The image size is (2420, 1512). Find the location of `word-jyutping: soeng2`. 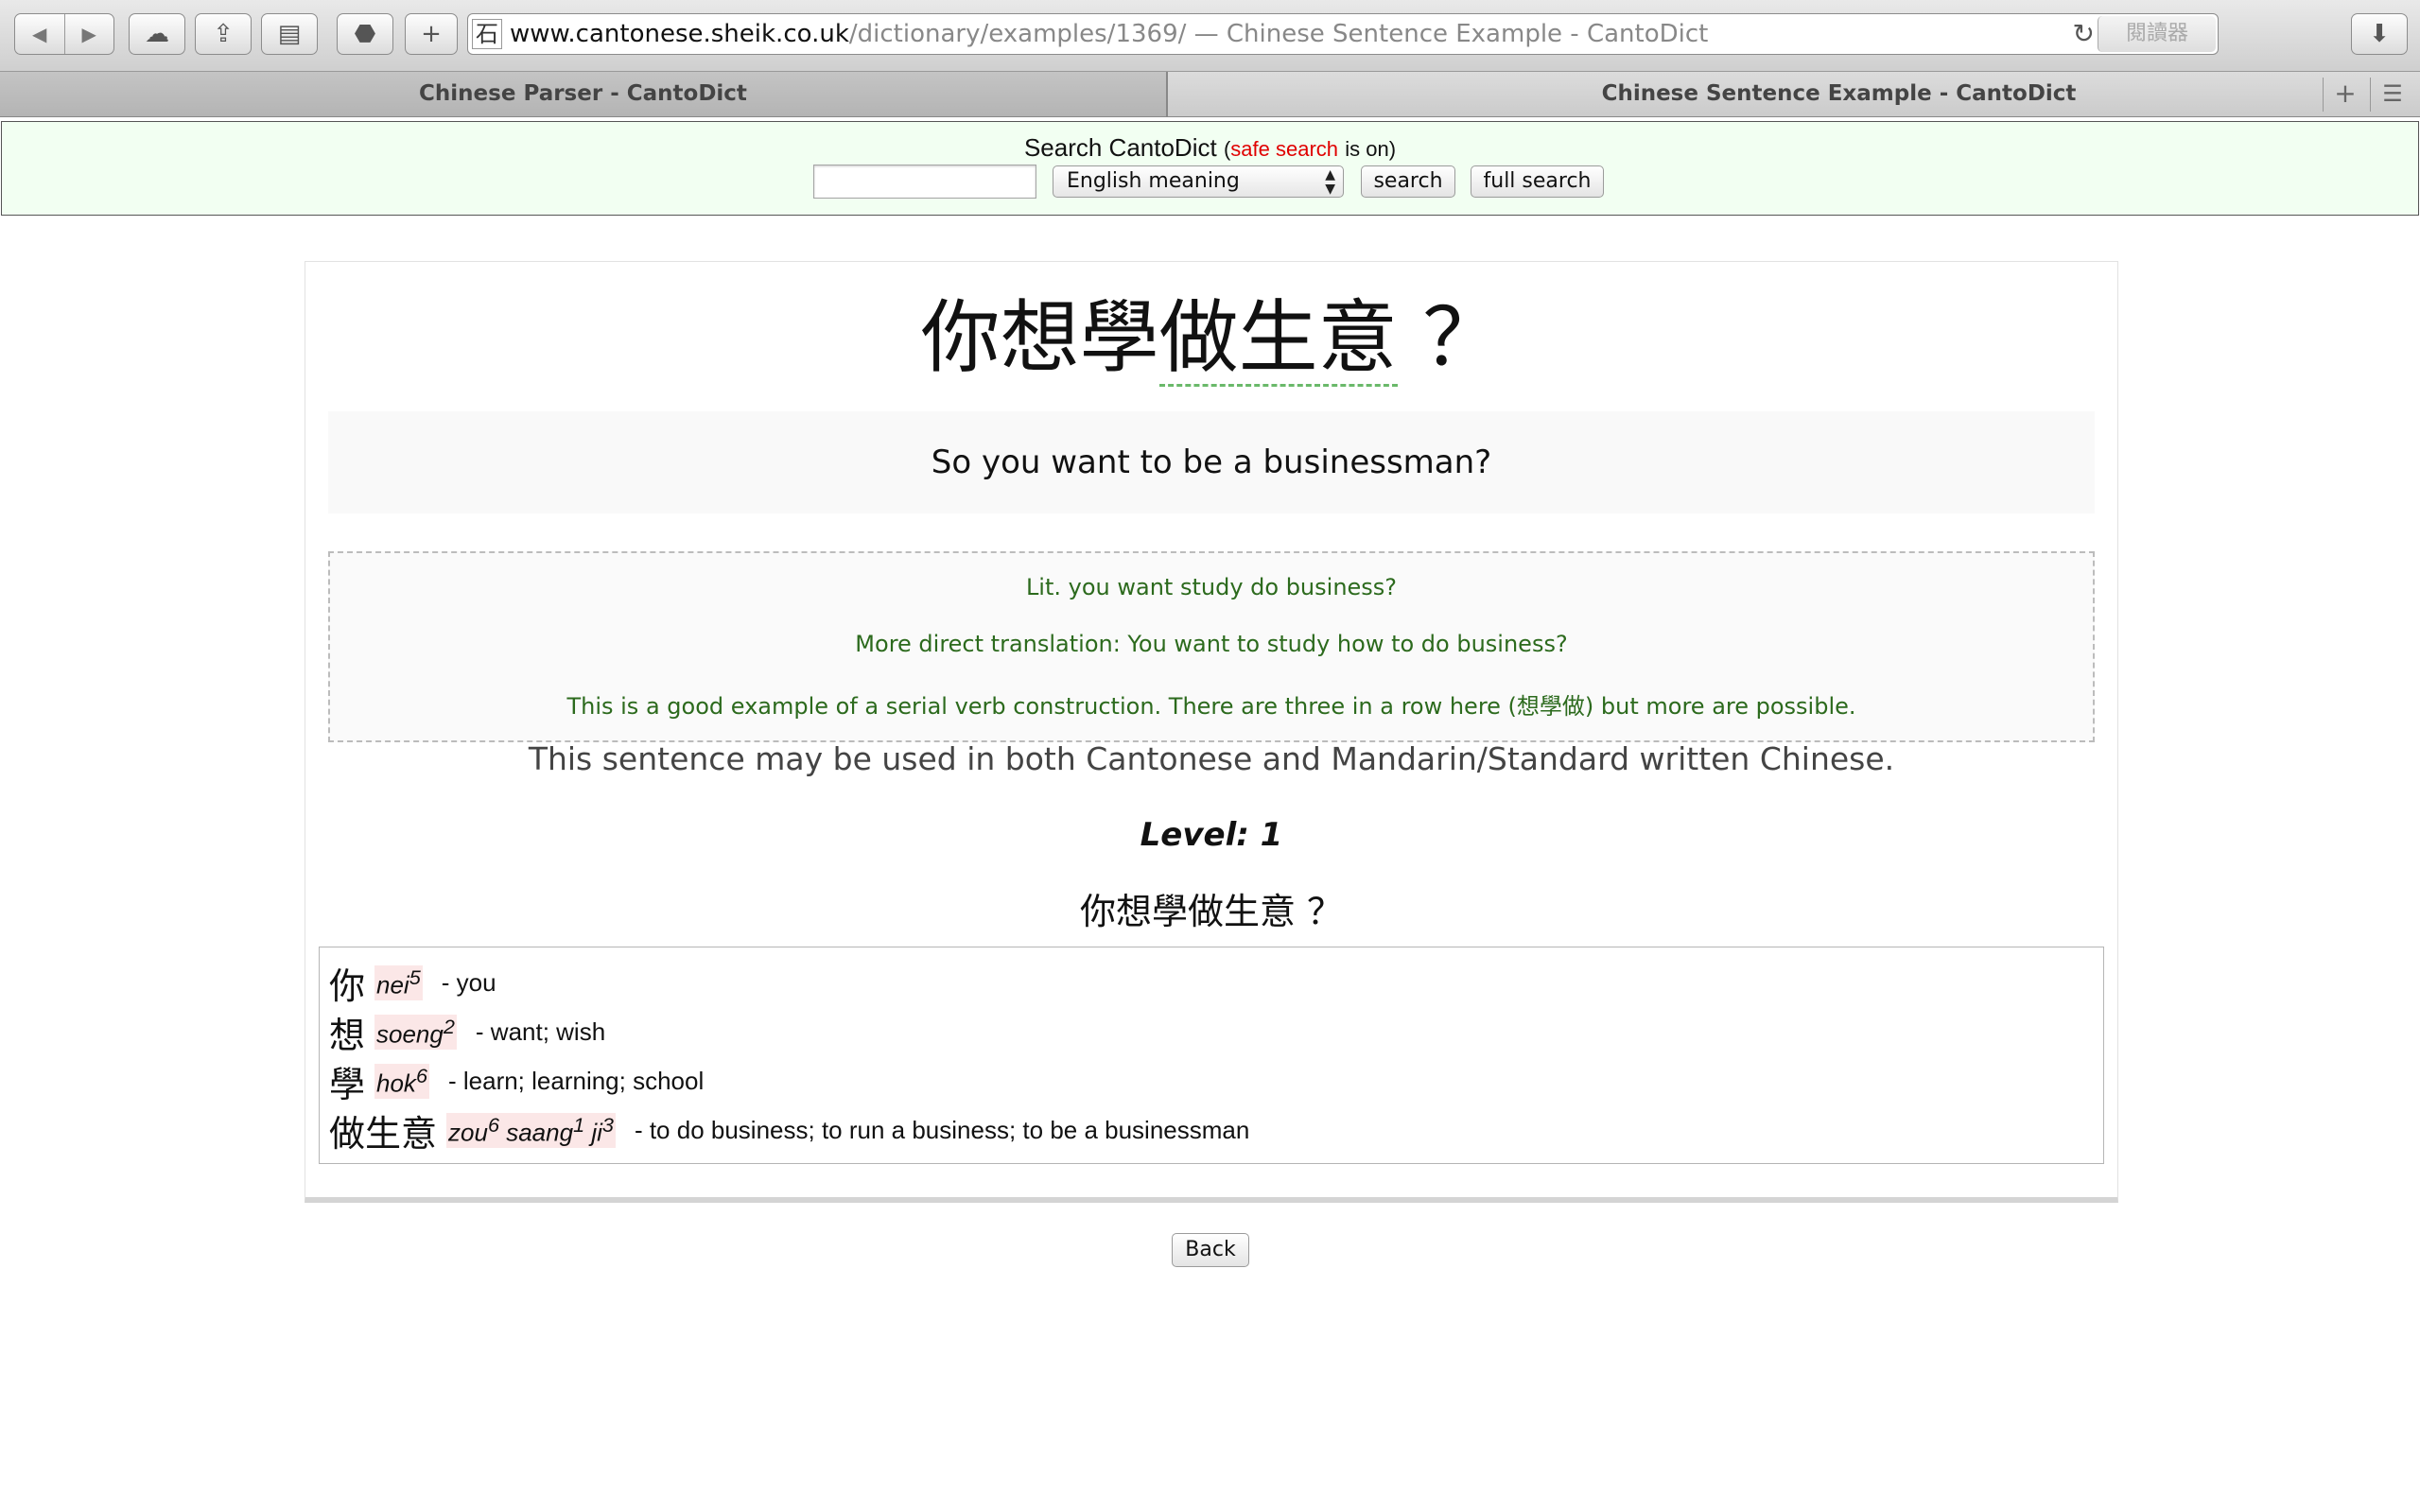

word-jyutping: soeng2 is located at coordinates (416, 1032).